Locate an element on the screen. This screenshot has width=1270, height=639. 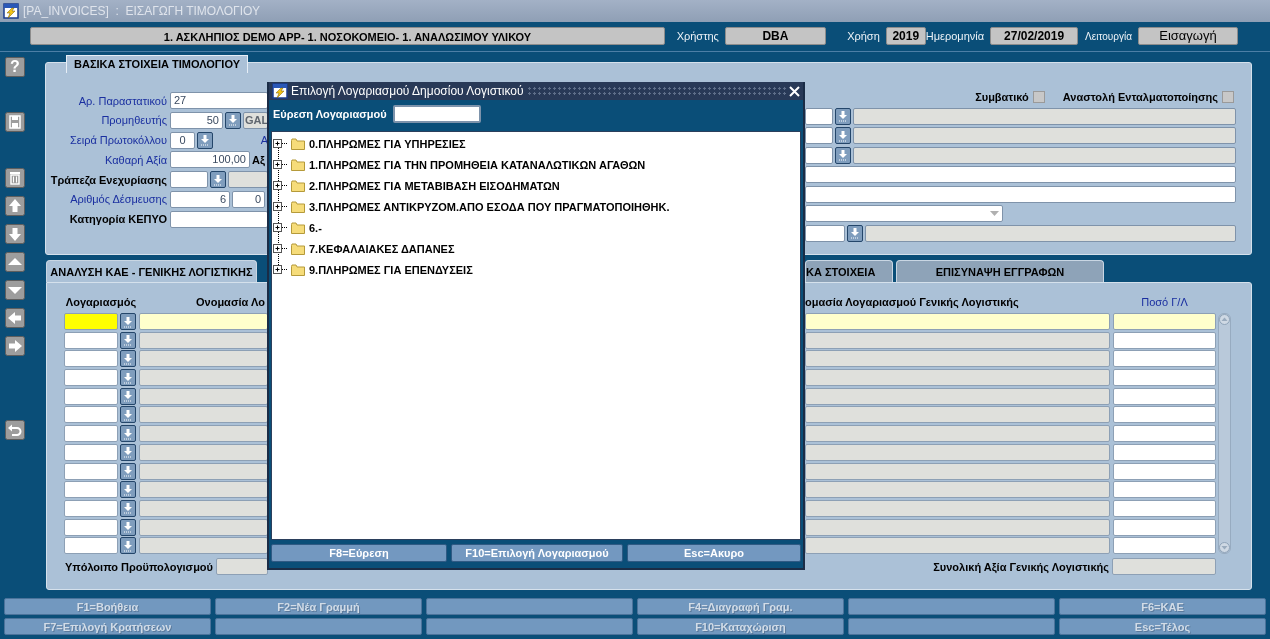
scroll-down-icon is located at coordinates (1224, 547).